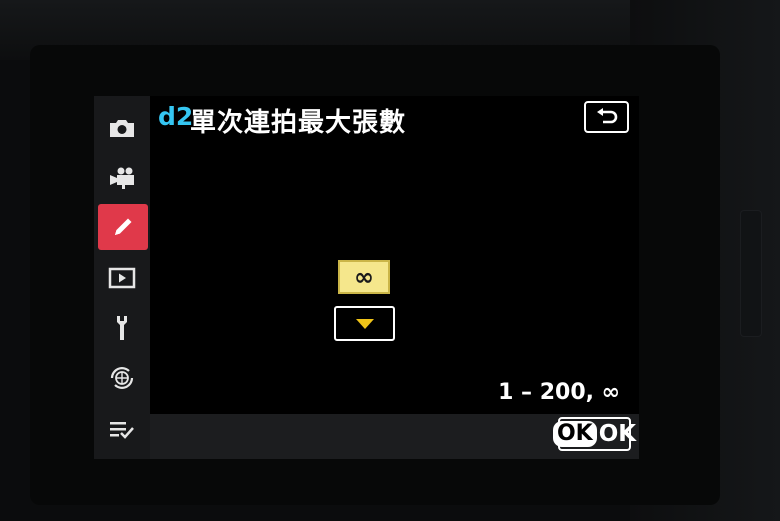 The height and width of the screenshot is (521, 780). I want to click on value-down-button, so click(364, 323).